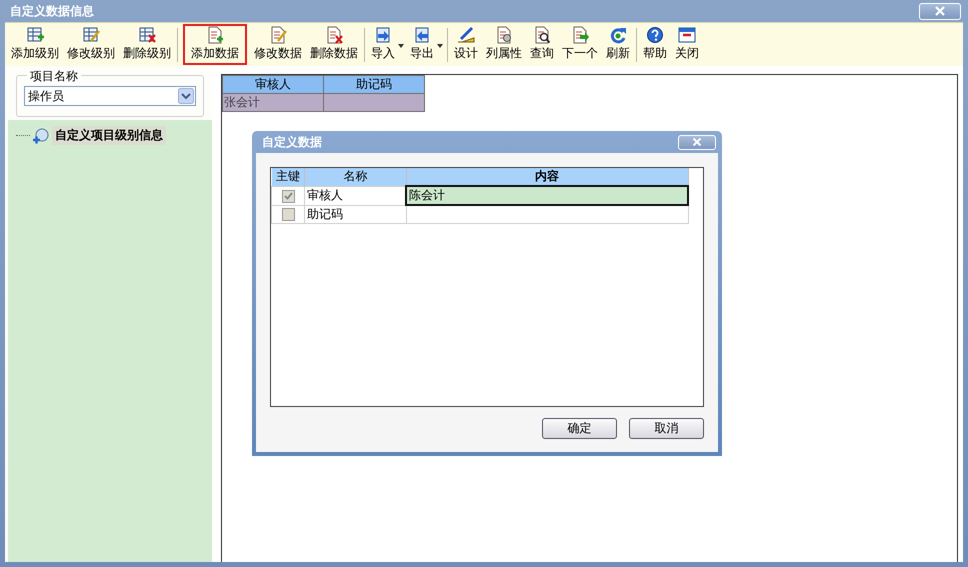 The image size is (968, 567). I want to click on column-header: 助记码, so click(374, 85).